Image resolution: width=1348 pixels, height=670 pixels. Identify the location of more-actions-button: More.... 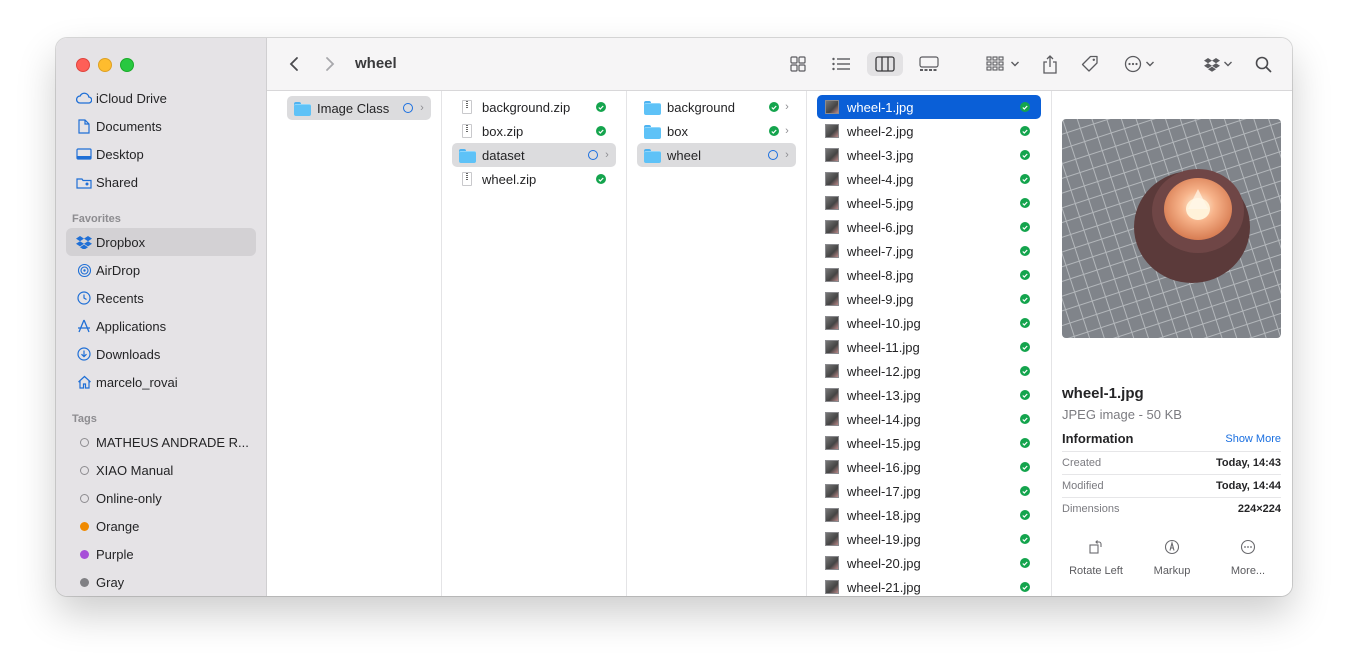
(1248, 556).